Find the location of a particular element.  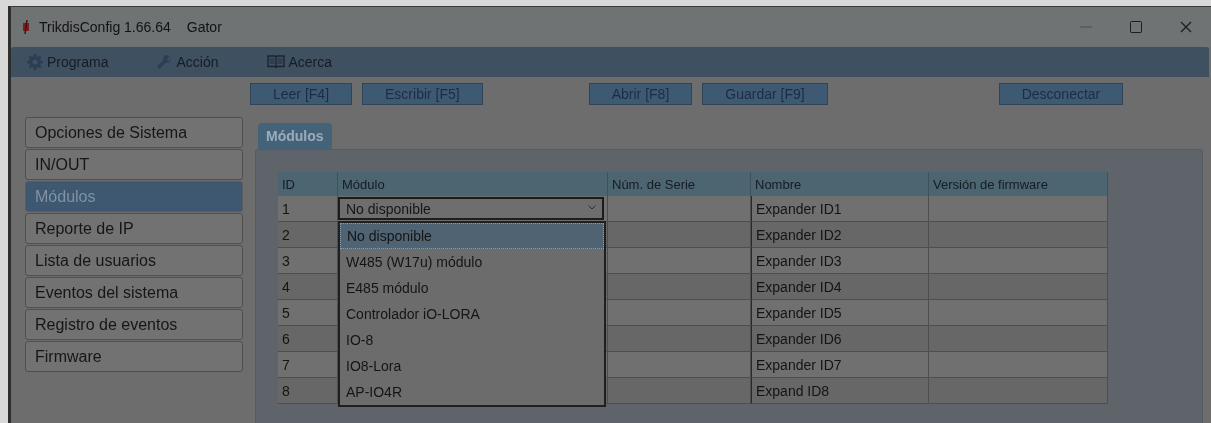

tab: Módulos is located at coordinates (295, 136).